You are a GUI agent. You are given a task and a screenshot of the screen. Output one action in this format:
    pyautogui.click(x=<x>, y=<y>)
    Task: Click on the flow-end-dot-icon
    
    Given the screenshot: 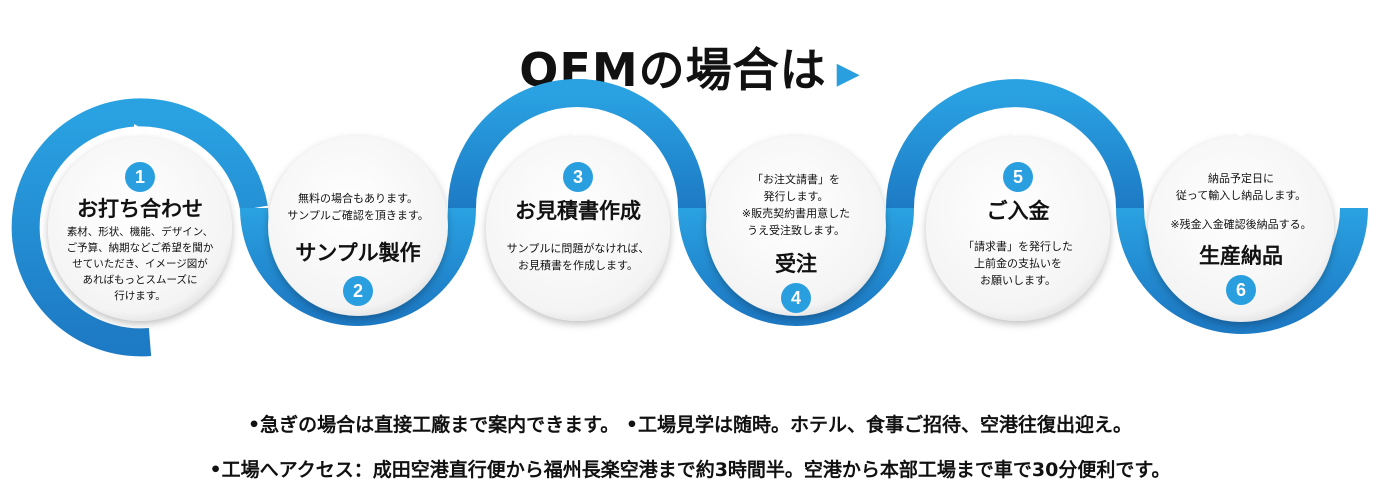 What is the action you would take?
    pyautogui.click(x=1241, y=130)
    